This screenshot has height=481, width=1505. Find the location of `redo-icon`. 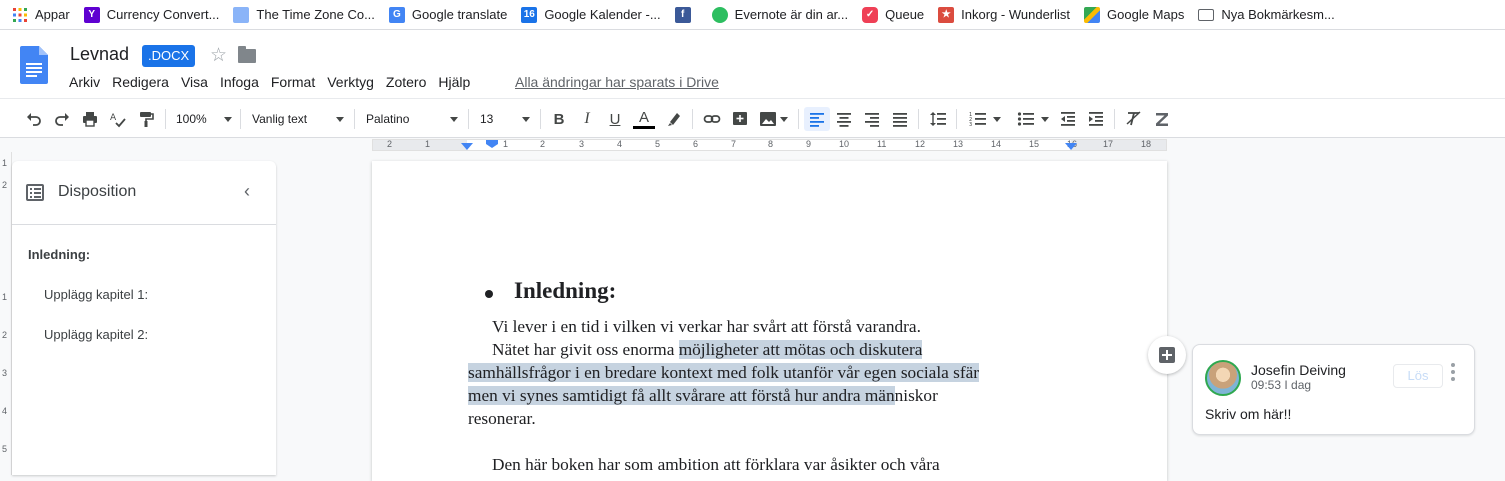

redo-icon is located at coordinates (62, 119).